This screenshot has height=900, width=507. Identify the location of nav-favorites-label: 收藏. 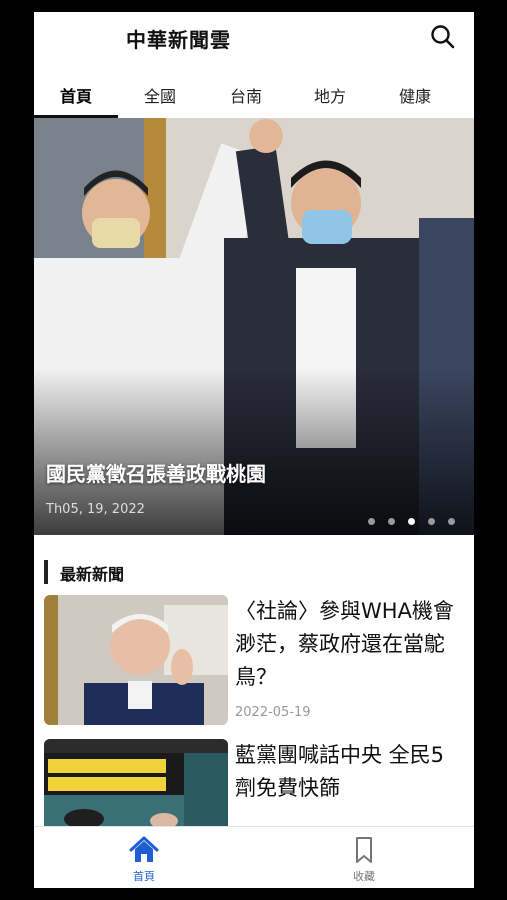
(364, 876).